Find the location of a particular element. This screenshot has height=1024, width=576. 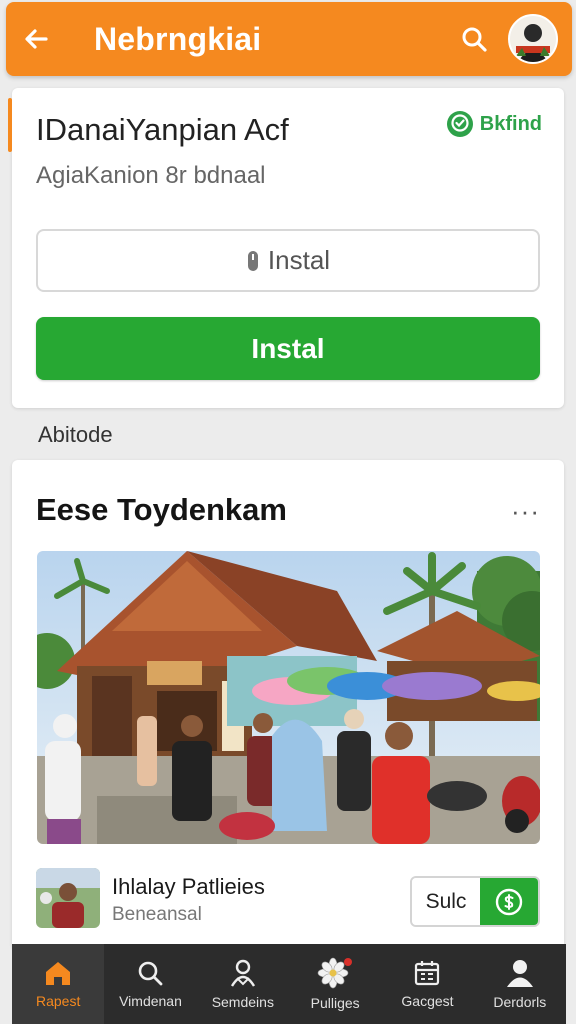

subscribe-button: Sulc is located at coordinates (475, 901).